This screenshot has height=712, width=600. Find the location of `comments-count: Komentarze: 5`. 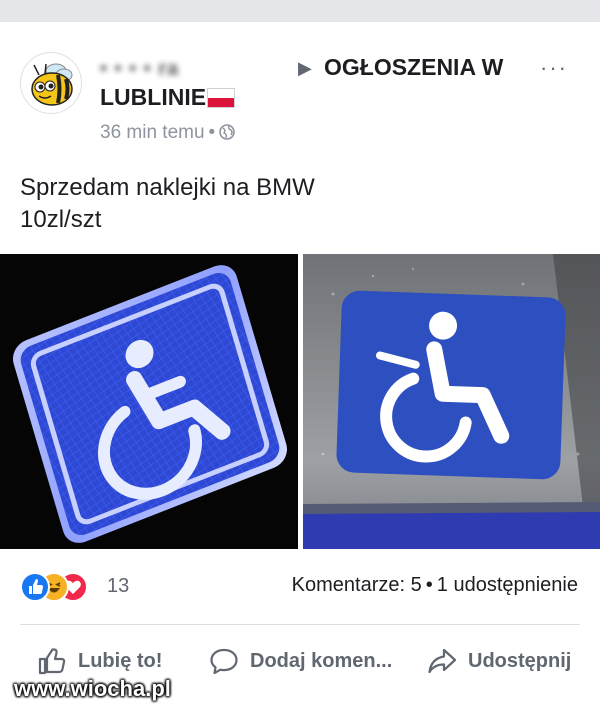

comments-count: Komentarze: 5 is located at coordinates (357, 585).